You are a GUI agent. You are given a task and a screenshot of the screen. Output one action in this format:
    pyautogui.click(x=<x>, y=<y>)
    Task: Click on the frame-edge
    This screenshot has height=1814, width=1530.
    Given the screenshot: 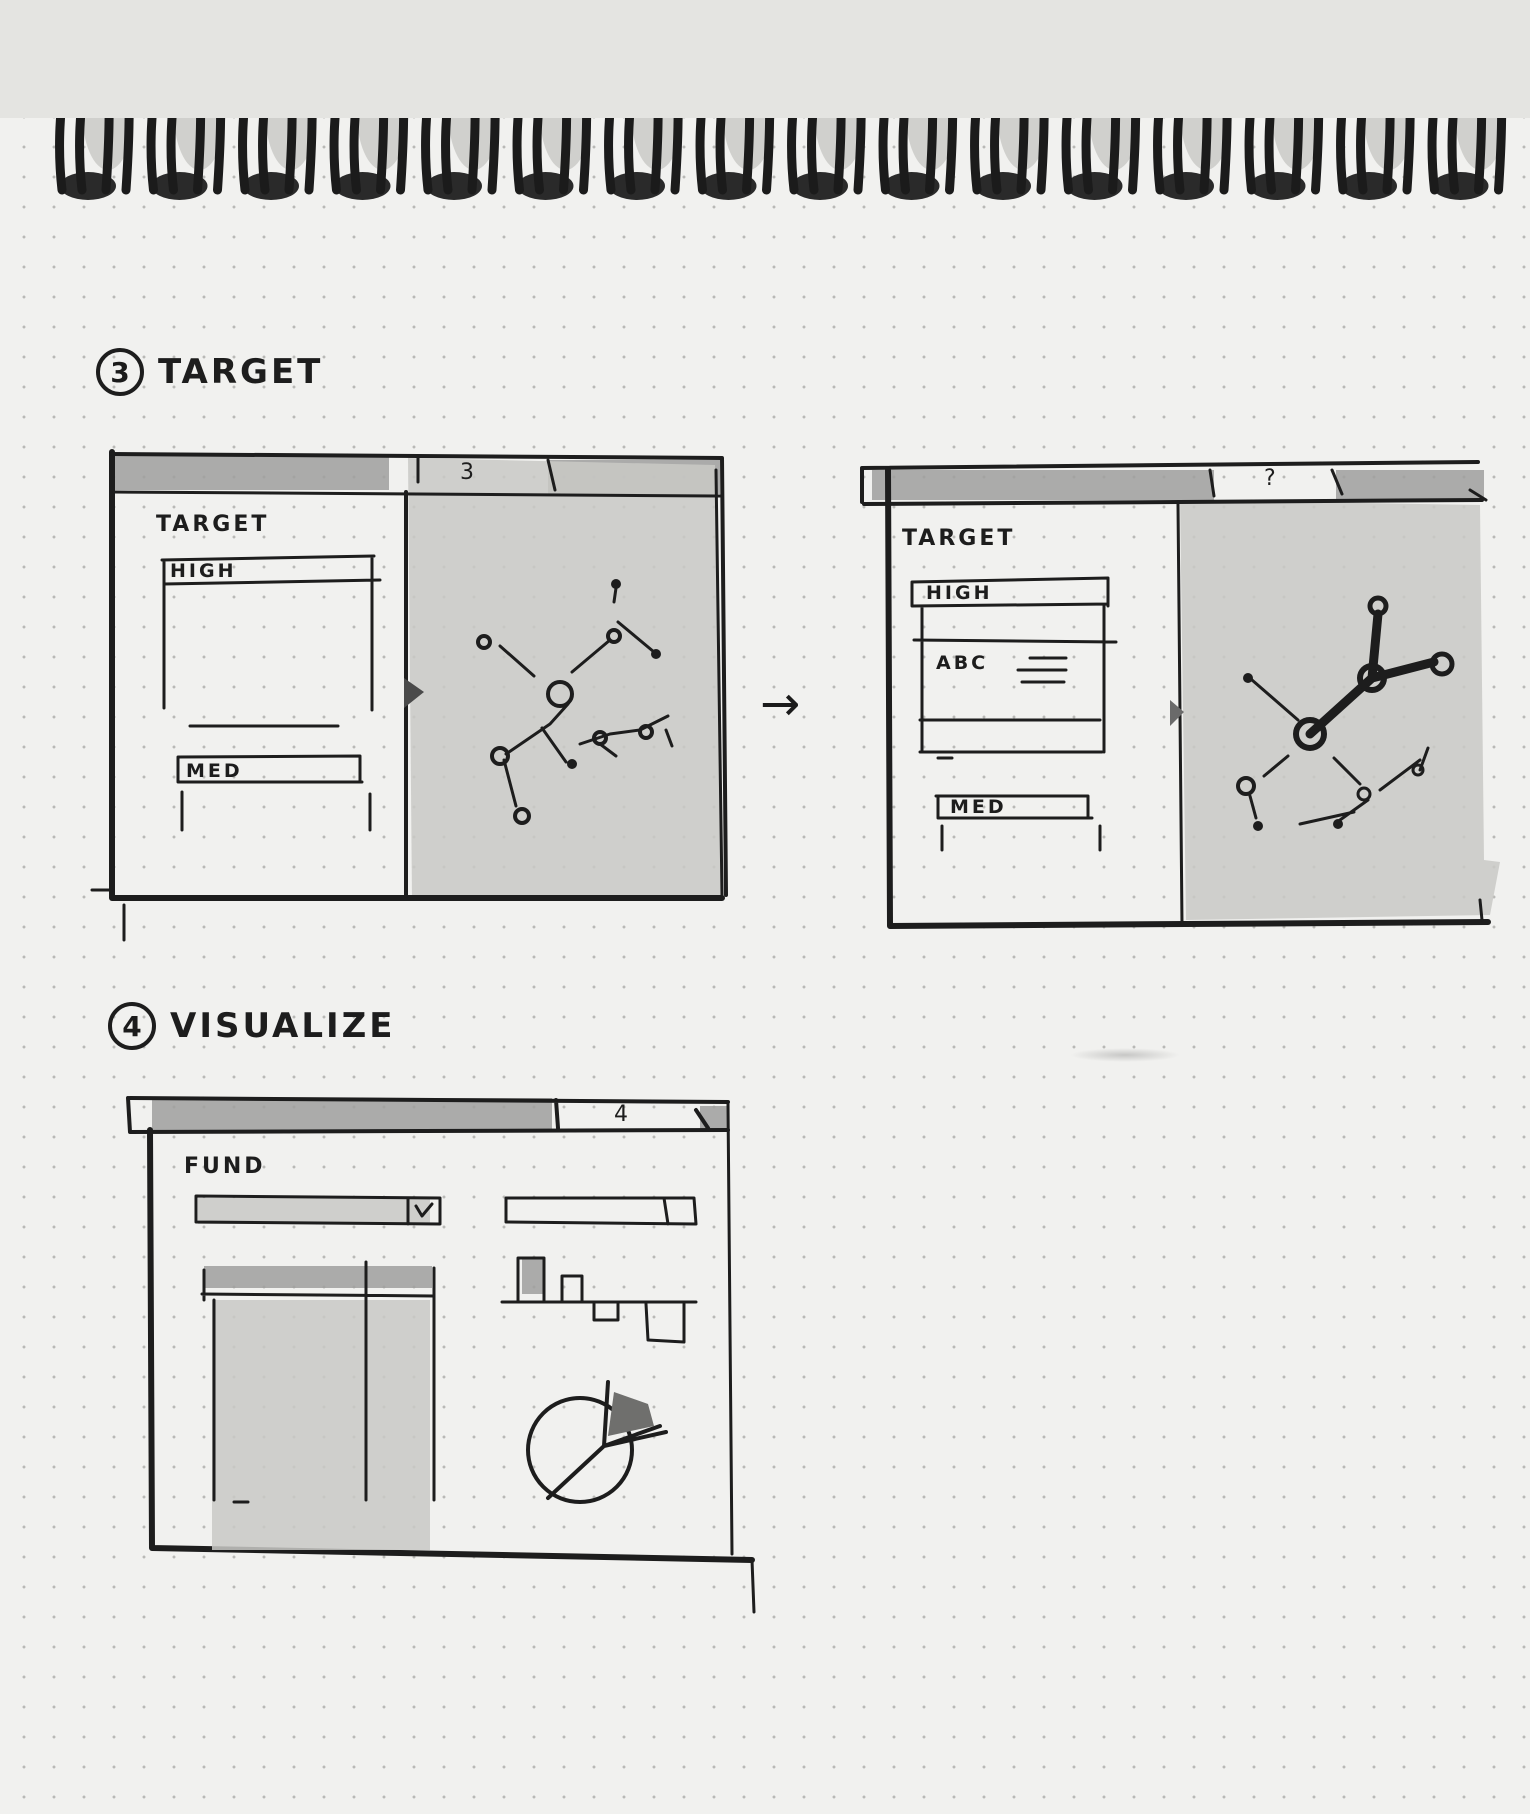 What is the action you would take?
    pyautogui.click(x=741, y=1358)
    